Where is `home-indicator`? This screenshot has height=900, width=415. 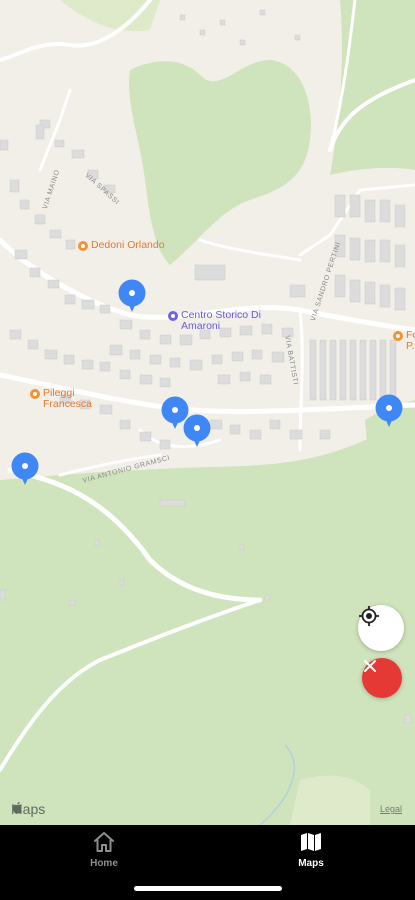 home-indicator is located at coordinates (208, 888).